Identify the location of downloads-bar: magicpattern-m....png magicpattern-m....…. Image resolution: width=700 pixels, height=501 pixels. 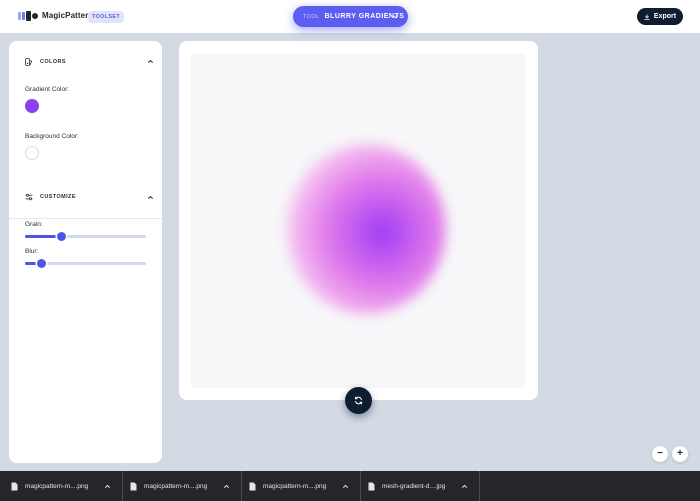
(350, 486).